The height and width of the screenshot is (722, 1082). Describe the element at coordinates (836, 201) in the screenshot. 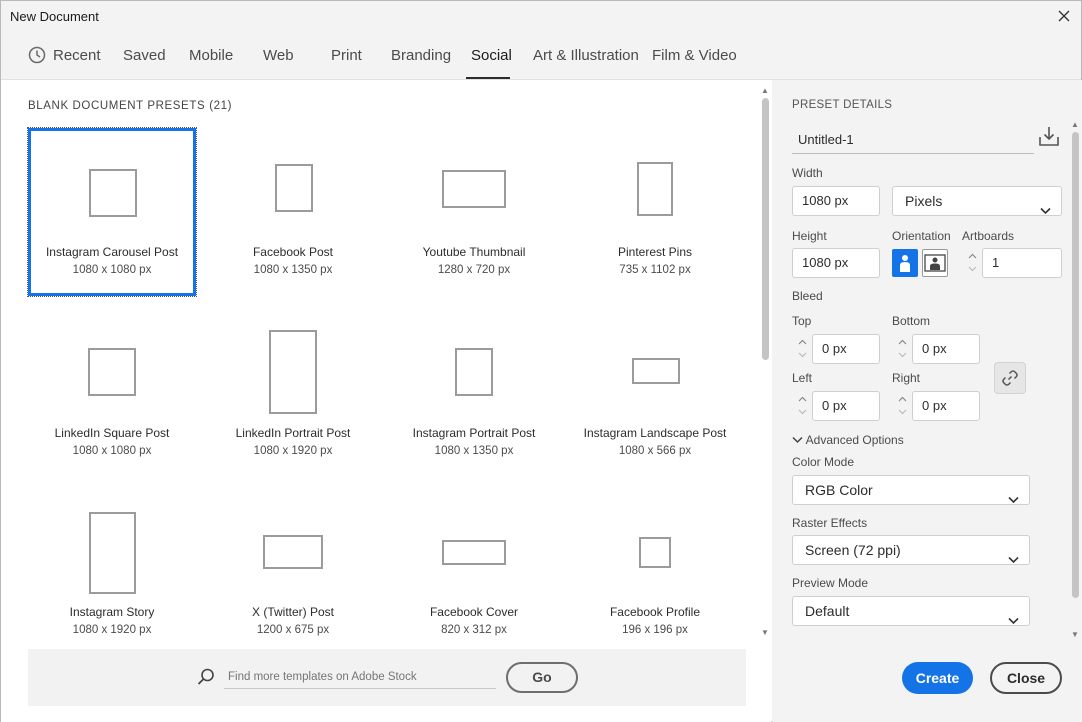

I see `width-input: 1080 px` at that location.